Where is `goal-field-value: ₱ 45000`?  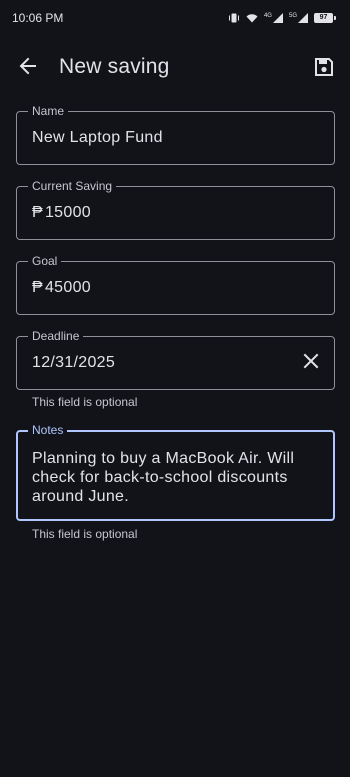
goal-field-value: ₱ 45000 is located at coordinates (61, 288).